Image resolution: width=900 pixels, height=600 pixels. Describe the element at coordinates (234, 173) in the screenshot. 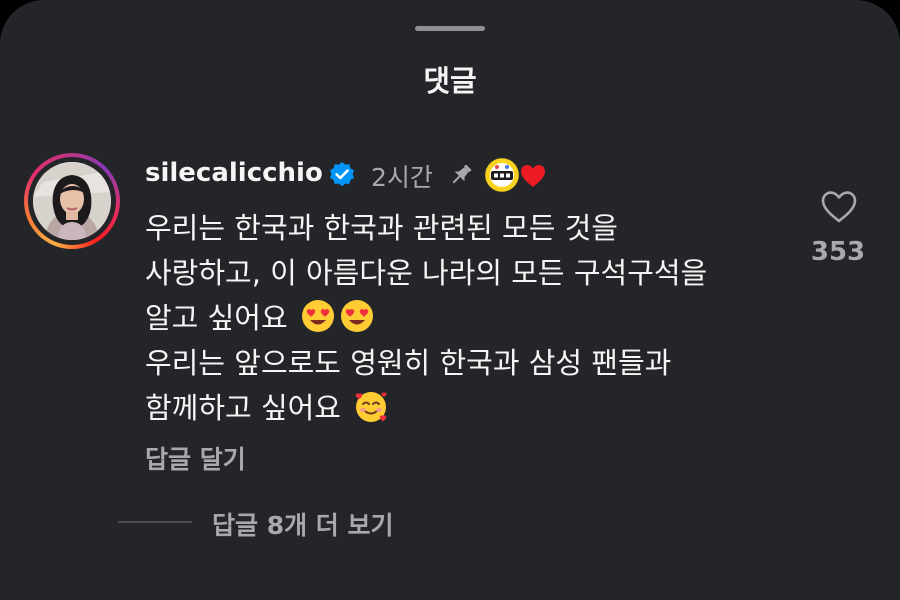

I see `comment-username: silecalicchio` at that location.